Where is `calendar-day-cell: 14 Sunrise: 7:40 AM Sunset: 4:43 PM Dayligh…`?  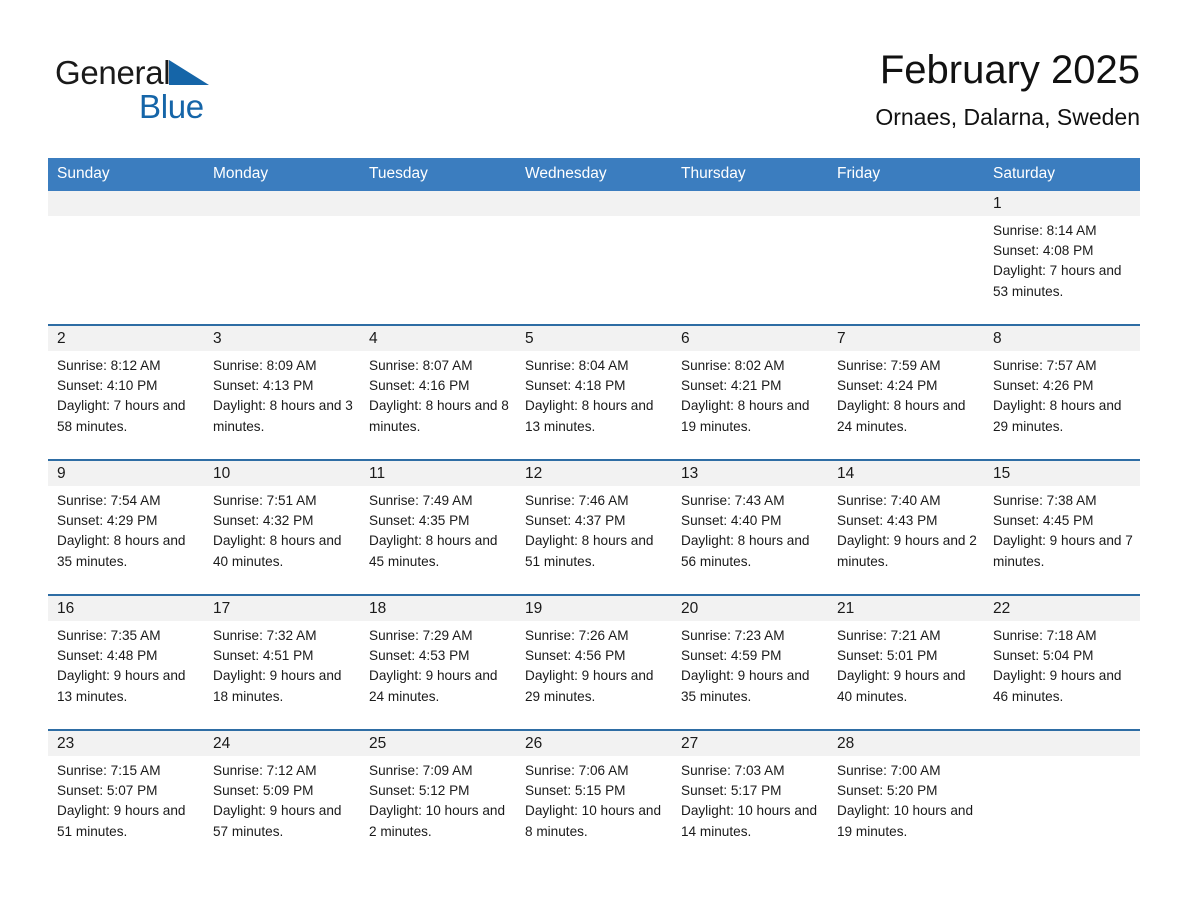
calendar-day-cell: 14 Sunrise: 7:40 AM Sunset: 4:43 PM Dayligh… is located at coordinates (906, 527).